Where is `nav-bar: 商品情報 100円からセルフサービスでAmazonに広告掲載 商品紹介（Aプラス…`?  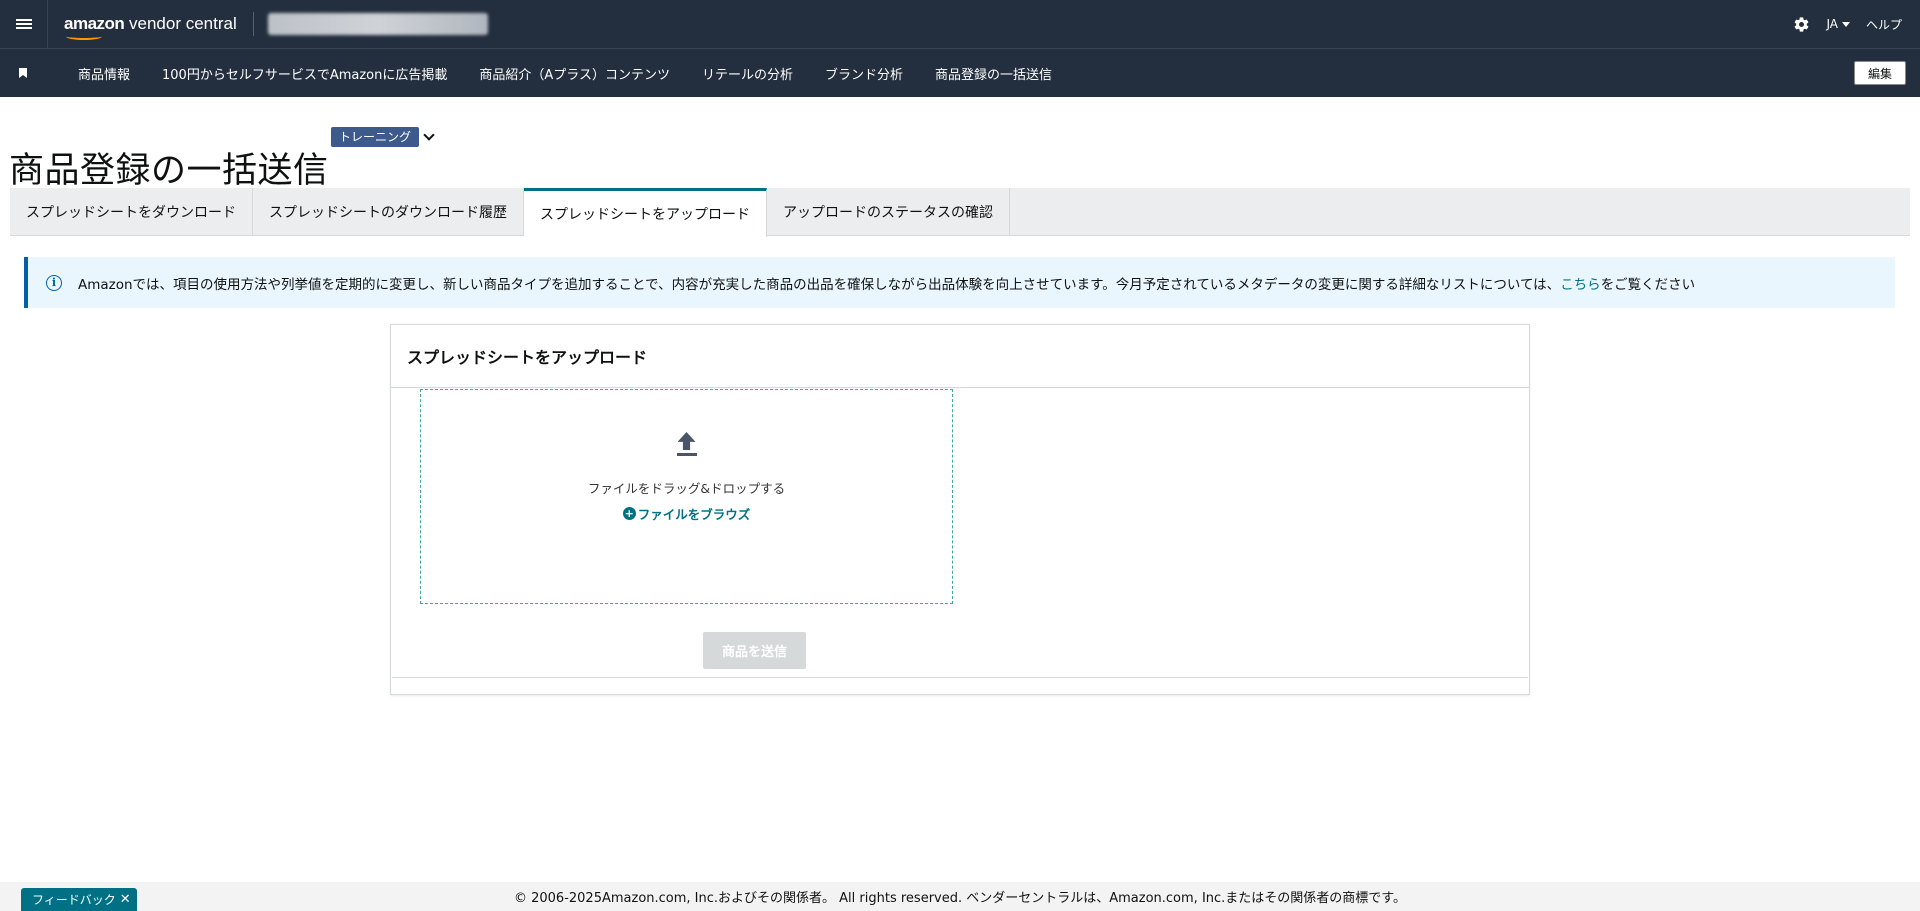 nav-bar: 商品情報 100円からセルフサービスでAmazonに広告掲載 商品紹介（Aプラス… is located at coordinates (960, 72).